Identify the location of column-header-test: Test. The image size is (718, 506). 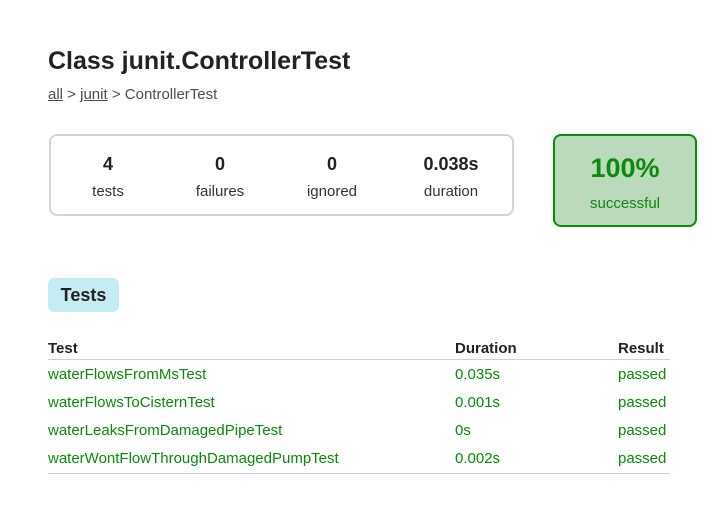
(63, 348).